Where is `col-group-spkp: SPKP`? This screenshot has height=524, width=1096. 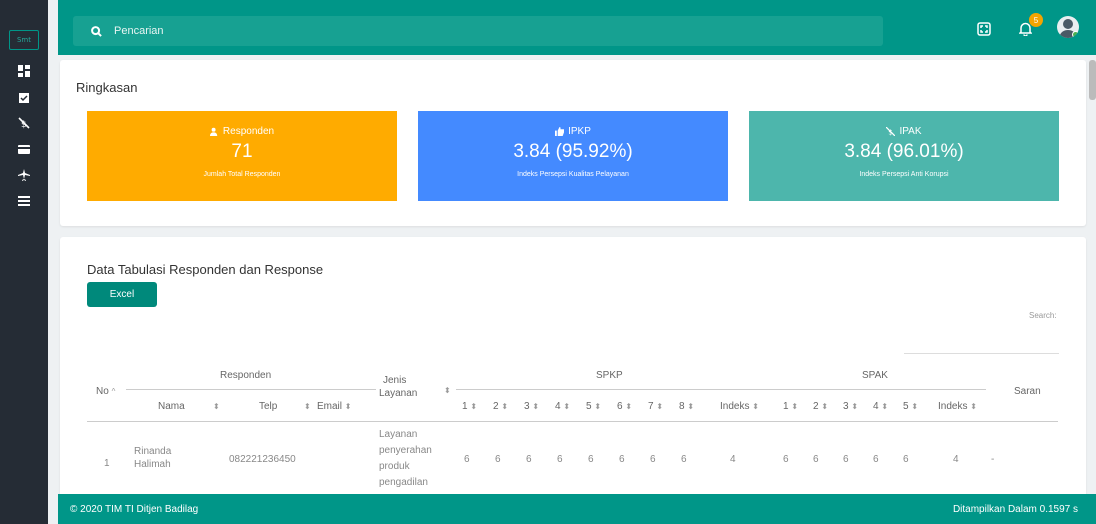 col-group-spkp: SPKP is located at coordinates (609, 375).